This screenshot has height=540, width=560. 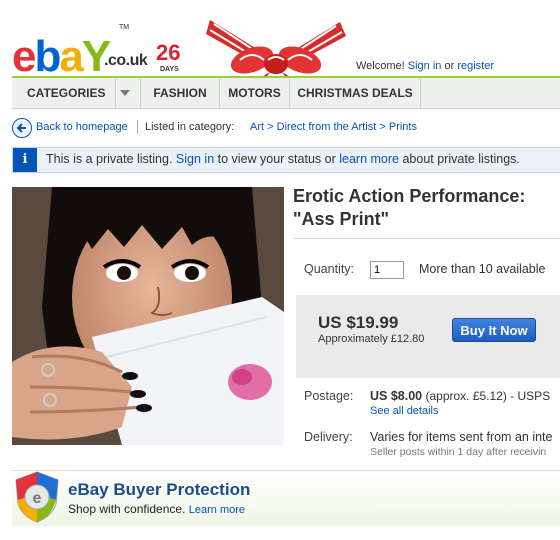 I want to click on buyer-protection-subtitle: Shop with confidence. Learn more, so click(x=156, y=509).